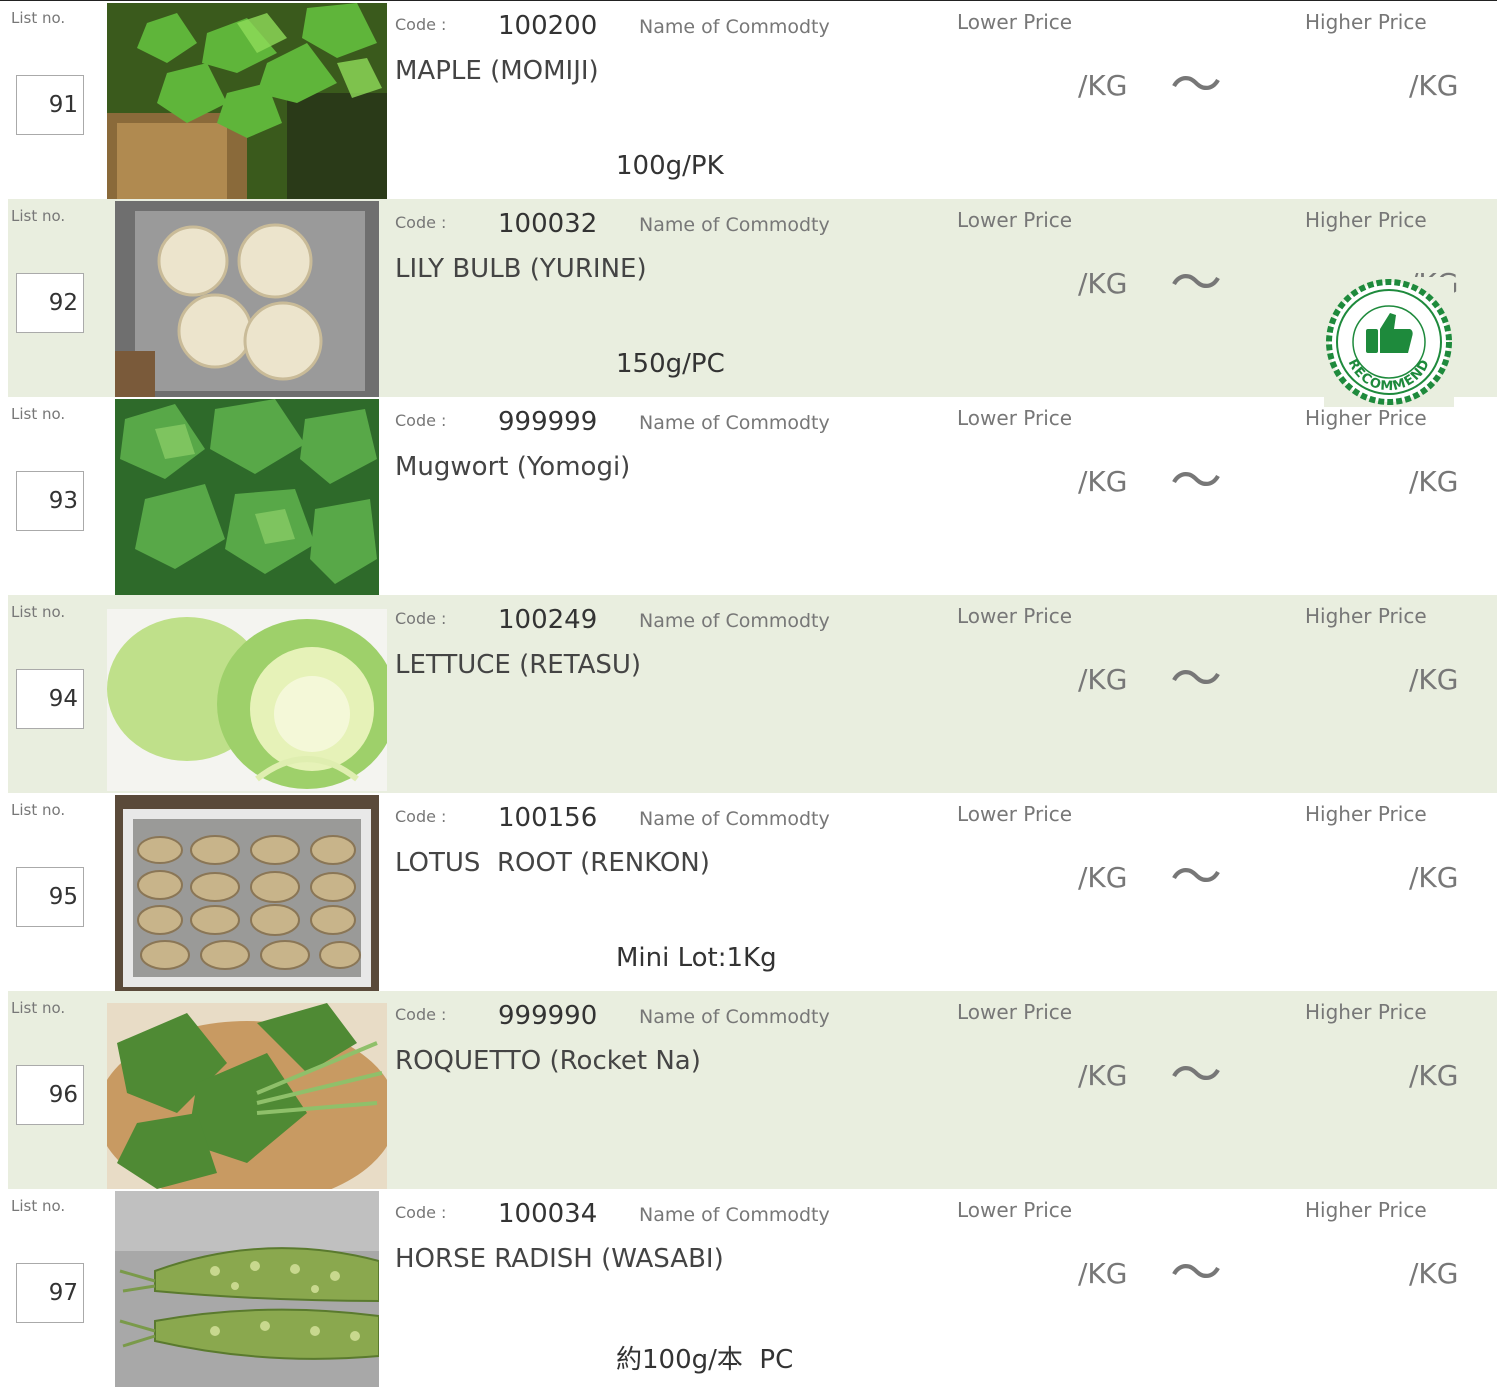 Image resolution: width=1497 pixels, height=1389 pixels. I want to click on list-no-field: 92, so click(50, 303).